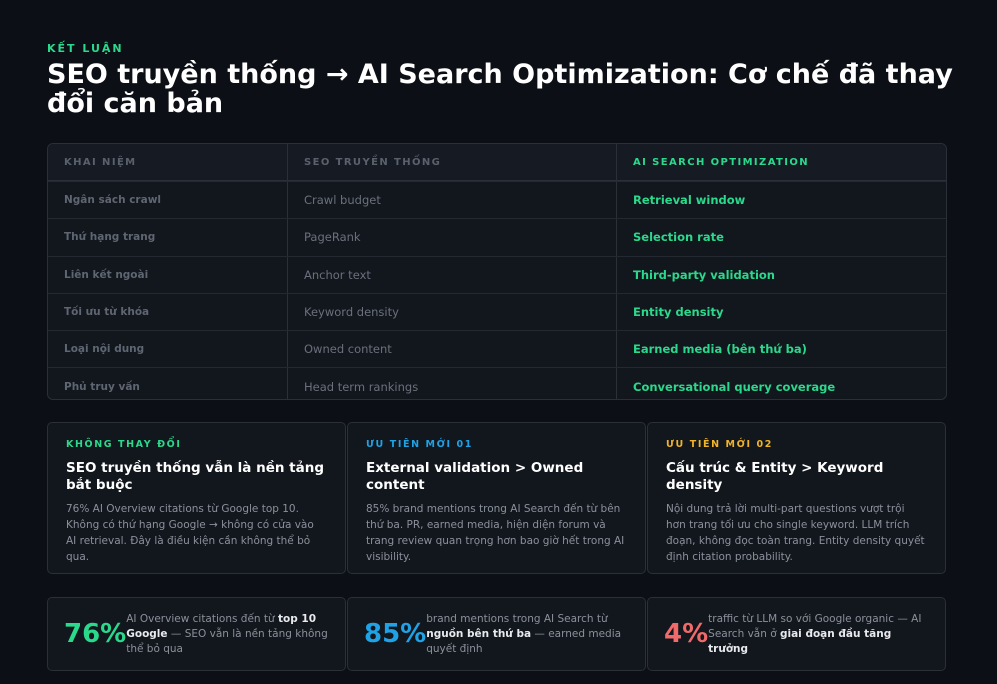 The height and width of the screenshot is (684, 997). What do you see at coordinates (452, 312) in the screenshot?
I see `traditional-seo-cell: Keyword density` at bounding box center [452, 312].